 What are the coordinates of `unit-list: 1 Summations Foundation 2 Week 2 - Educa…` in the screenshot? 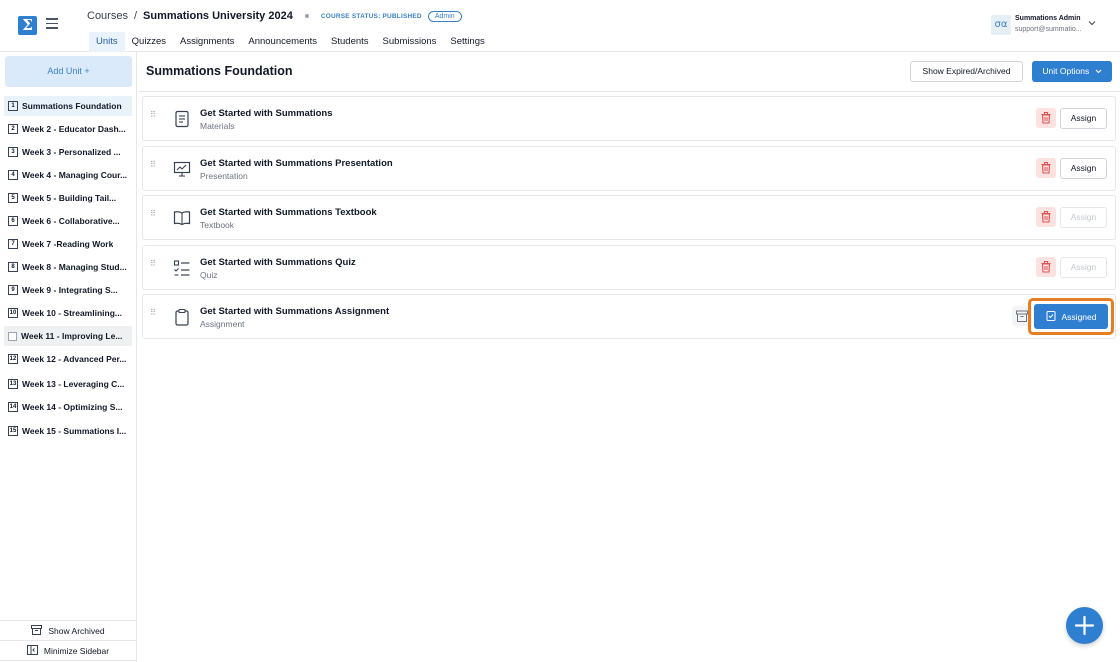 It's located at (68, 270).